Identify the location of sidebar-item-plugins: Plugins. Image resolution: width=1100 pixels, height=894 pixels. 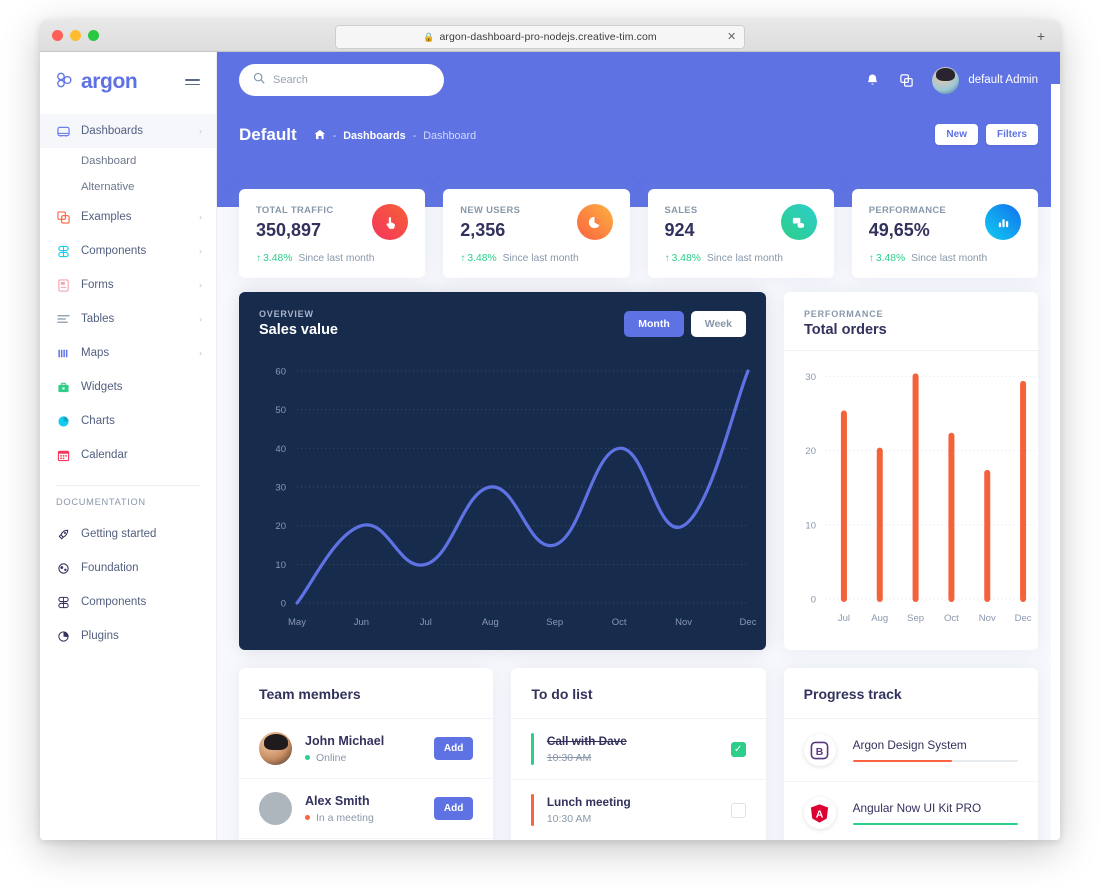
(128, 636).